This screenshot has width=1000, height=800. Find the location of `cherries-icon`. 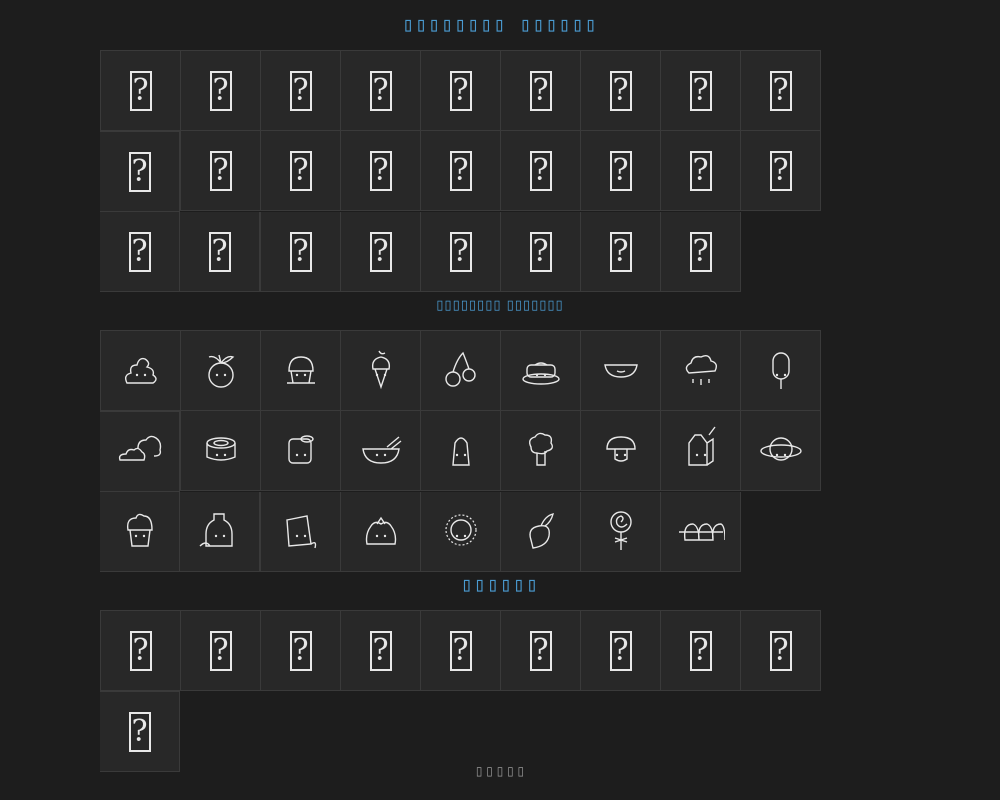

cherries-icon is located at coordinates (461, 371).